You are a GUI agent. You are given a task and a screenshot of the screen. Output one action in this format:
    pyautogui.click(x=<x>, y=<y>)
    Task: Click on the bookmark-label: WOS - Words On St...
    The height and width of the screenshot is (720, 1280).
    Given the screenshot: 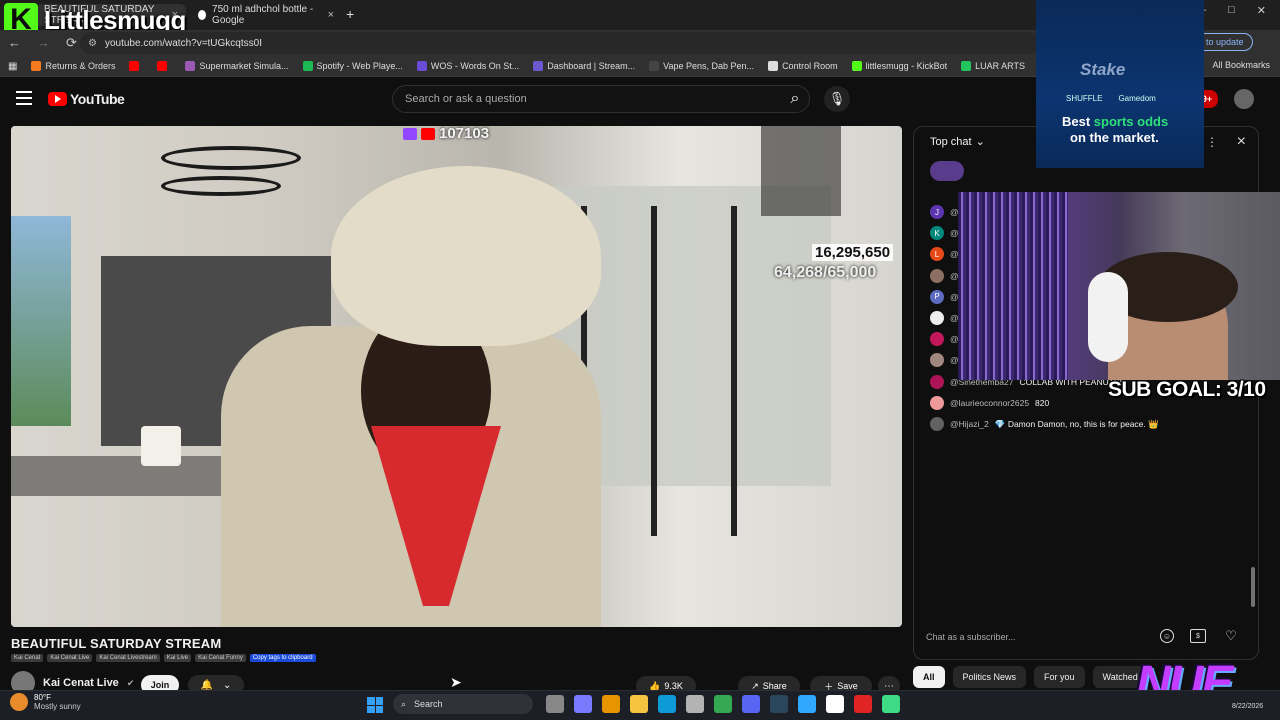 What is the action you would take?
    pyautogui.click(x=475, y=66)
    